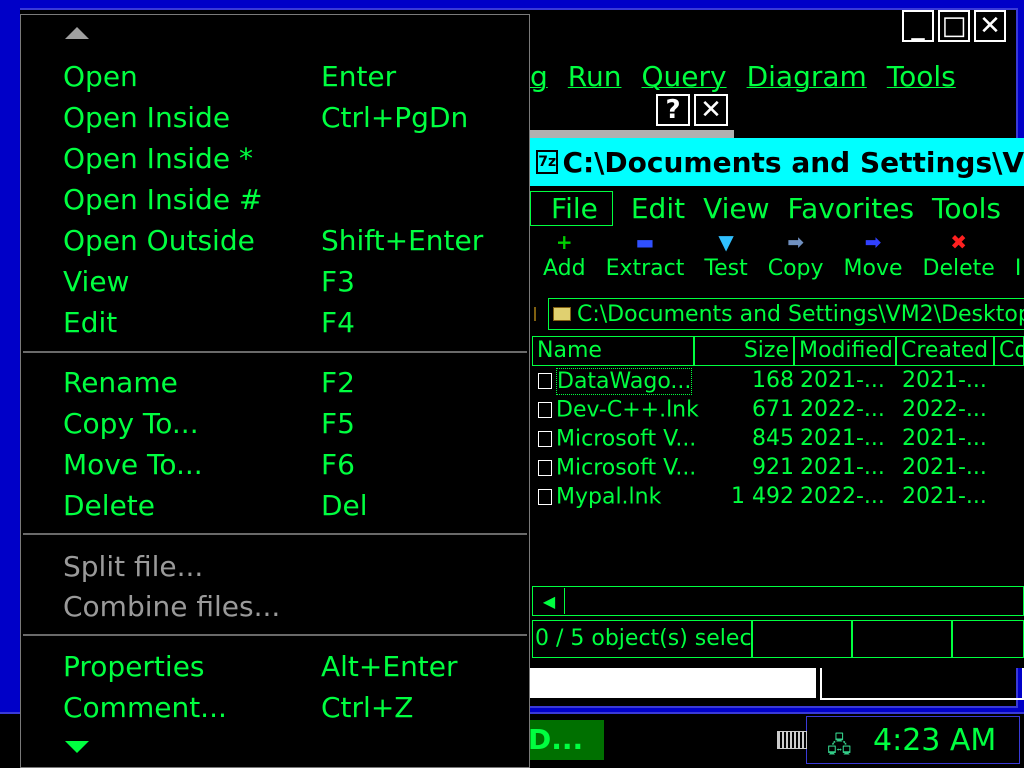  I want to click on scroll-up-arrow-icon, so click(77, 33).